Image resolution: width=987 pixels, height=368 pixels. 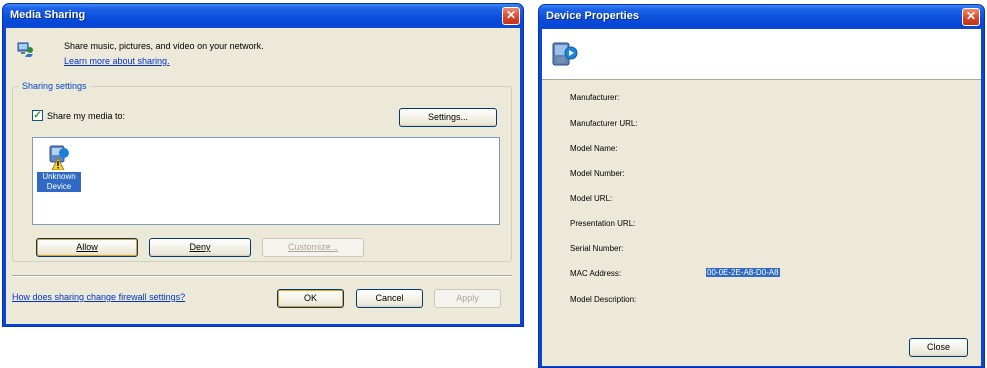 I want to click on device-name-label: Unknown Device, so click(x=59, y=182).